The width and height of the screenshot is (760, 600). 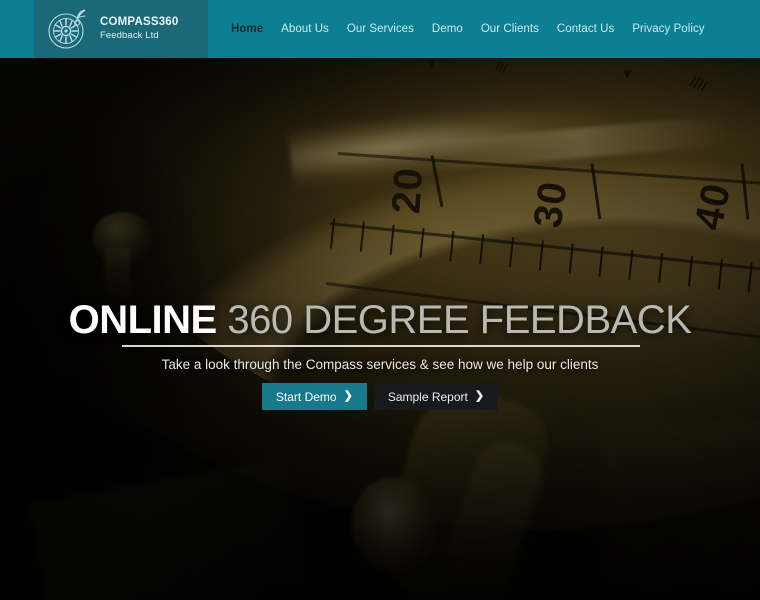 I want to click on compass-rose-icon, so click(x=68, y=29).